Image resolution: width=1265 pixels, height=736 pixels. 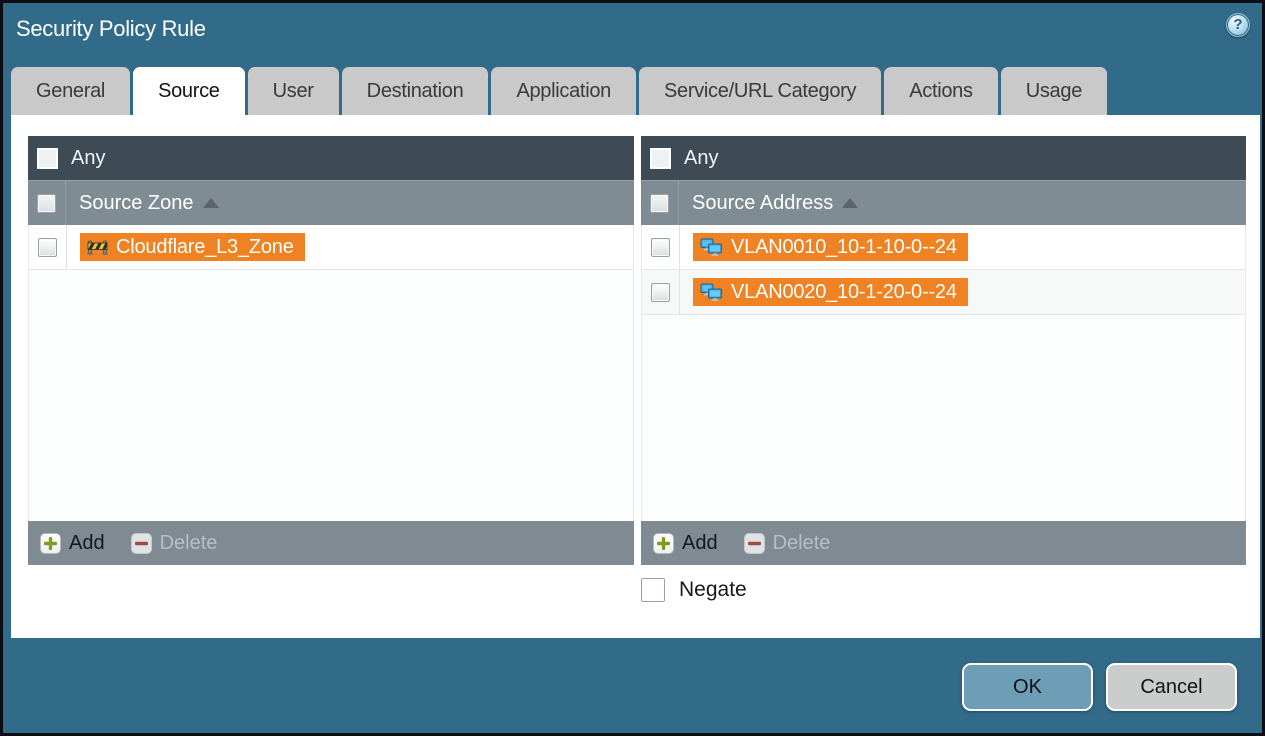 I want to click on source-zone-value: Cloudflare_L3_Zone, so click(x=192, y=247).